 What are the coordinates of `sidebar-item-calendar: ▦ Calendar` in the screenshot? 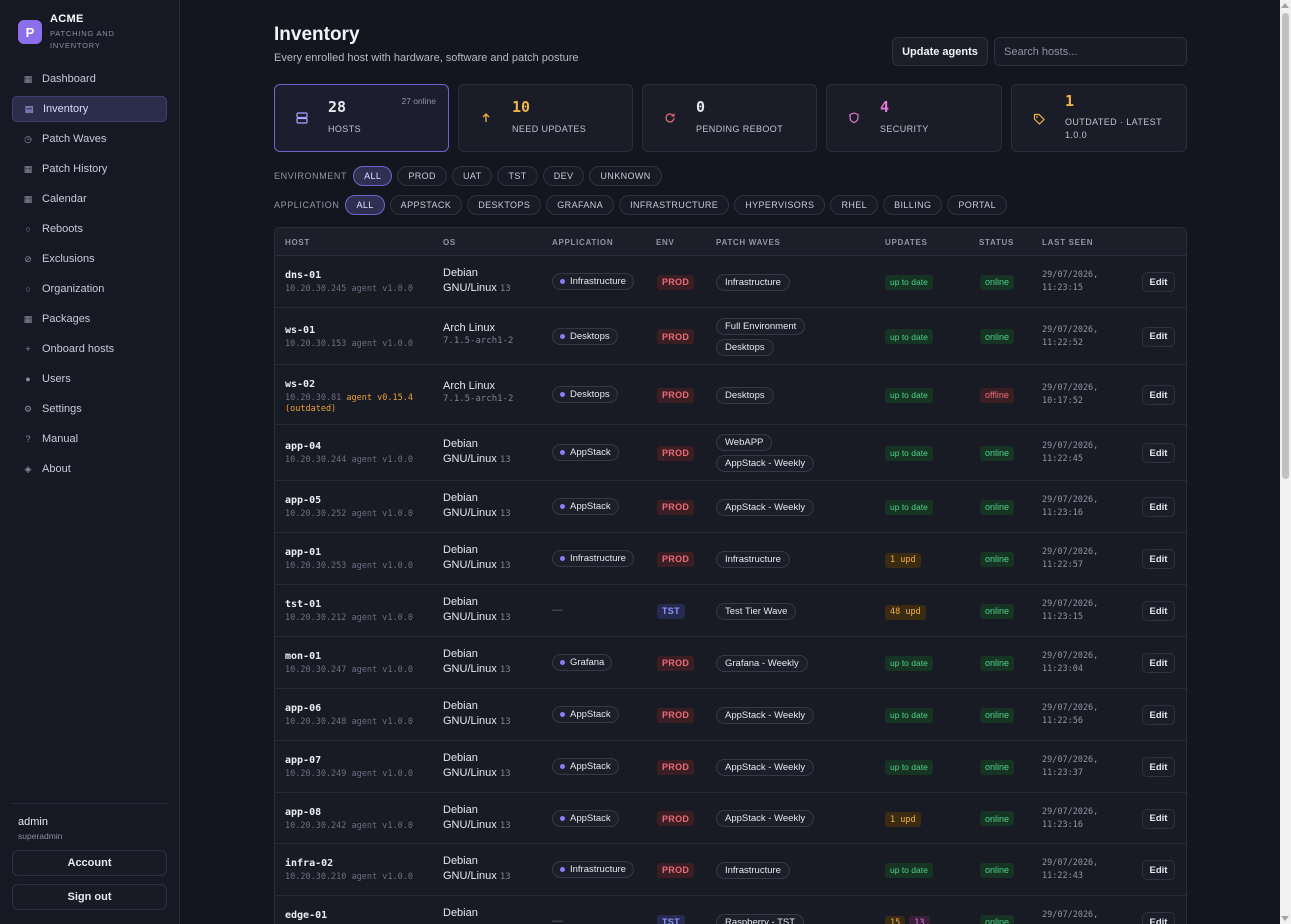 It's located at (89, 199).